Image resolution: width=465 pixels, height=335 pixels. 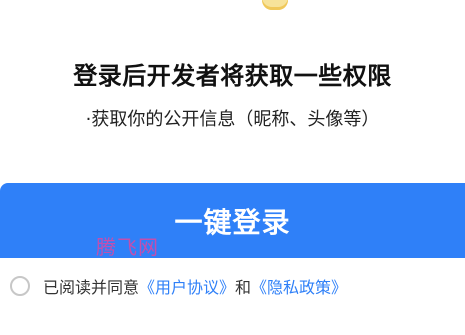 I want to click on page-title: 登录后开发者将获取一些权限, so click(x=232, y=76).